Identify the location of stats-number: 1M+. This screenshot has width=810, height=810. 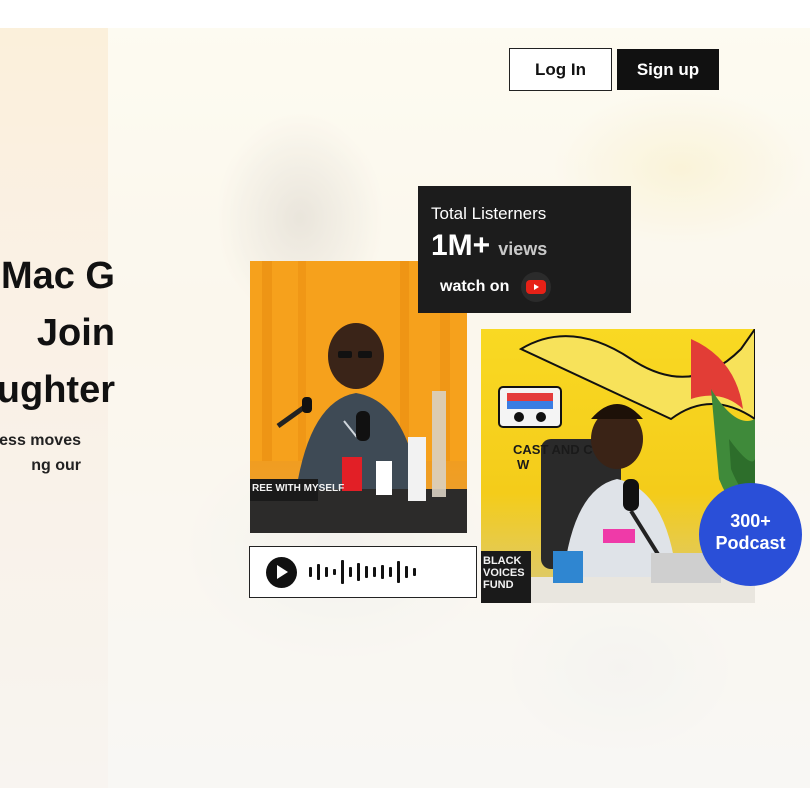
(461, 245).